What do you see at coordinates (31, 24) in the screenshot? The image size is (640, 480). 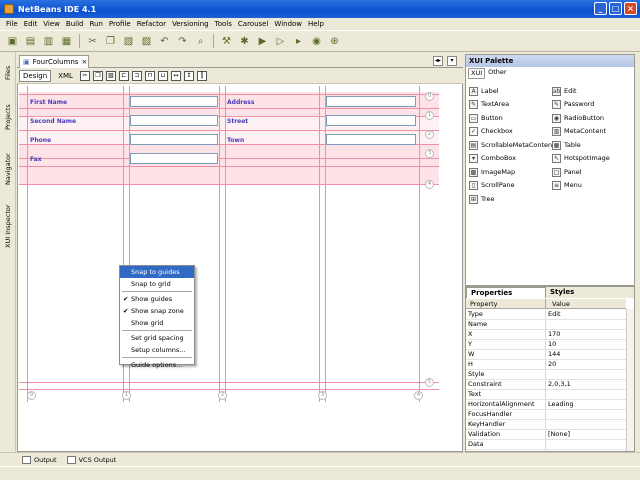 I see `menu-edit: Edit` at bounding box center [31, 24].